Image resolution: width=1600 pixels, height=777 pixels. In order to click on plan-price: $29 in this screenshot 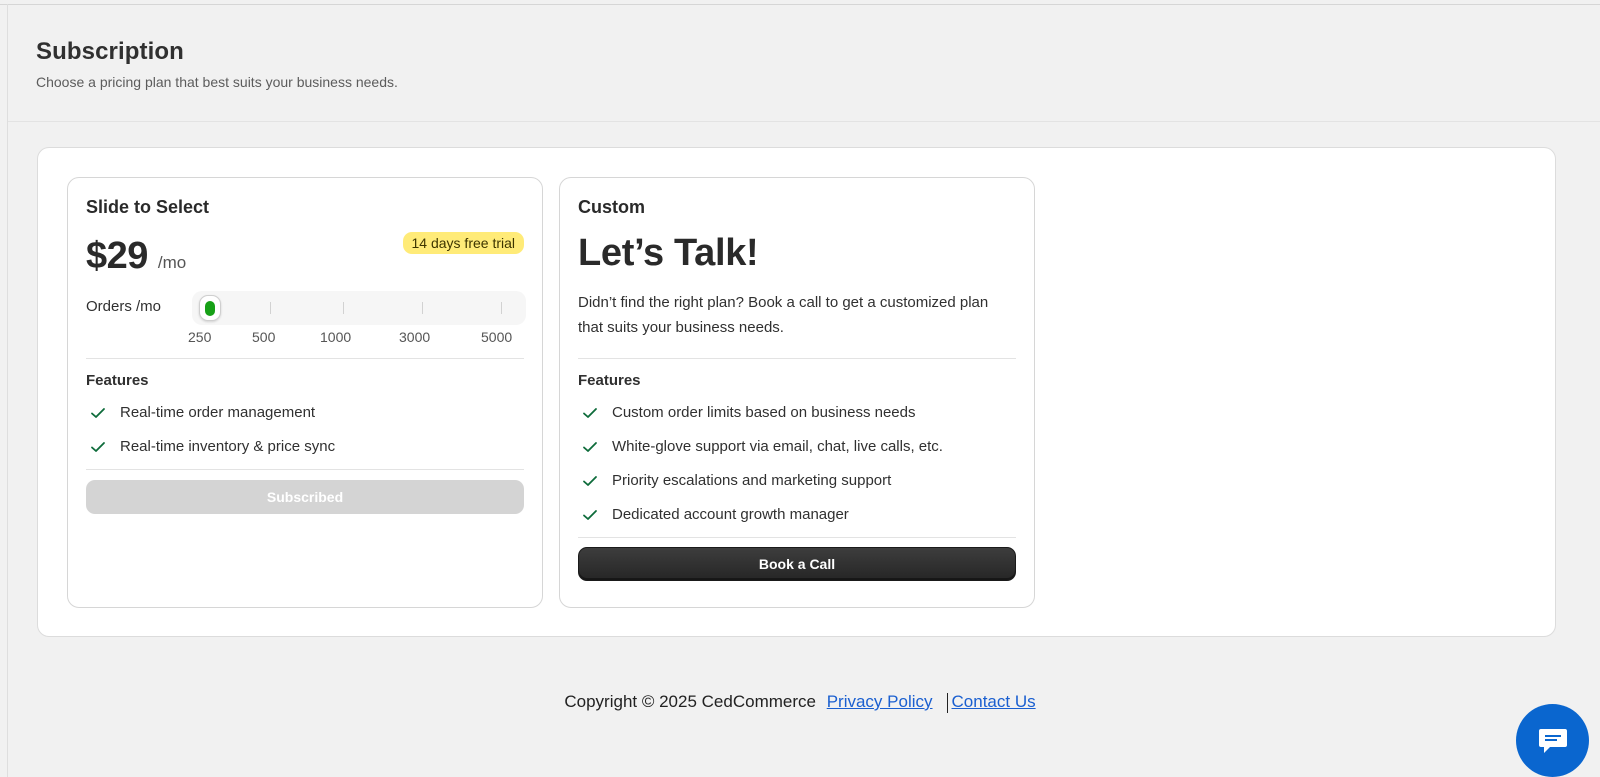, I will do `click(117, 256)`.